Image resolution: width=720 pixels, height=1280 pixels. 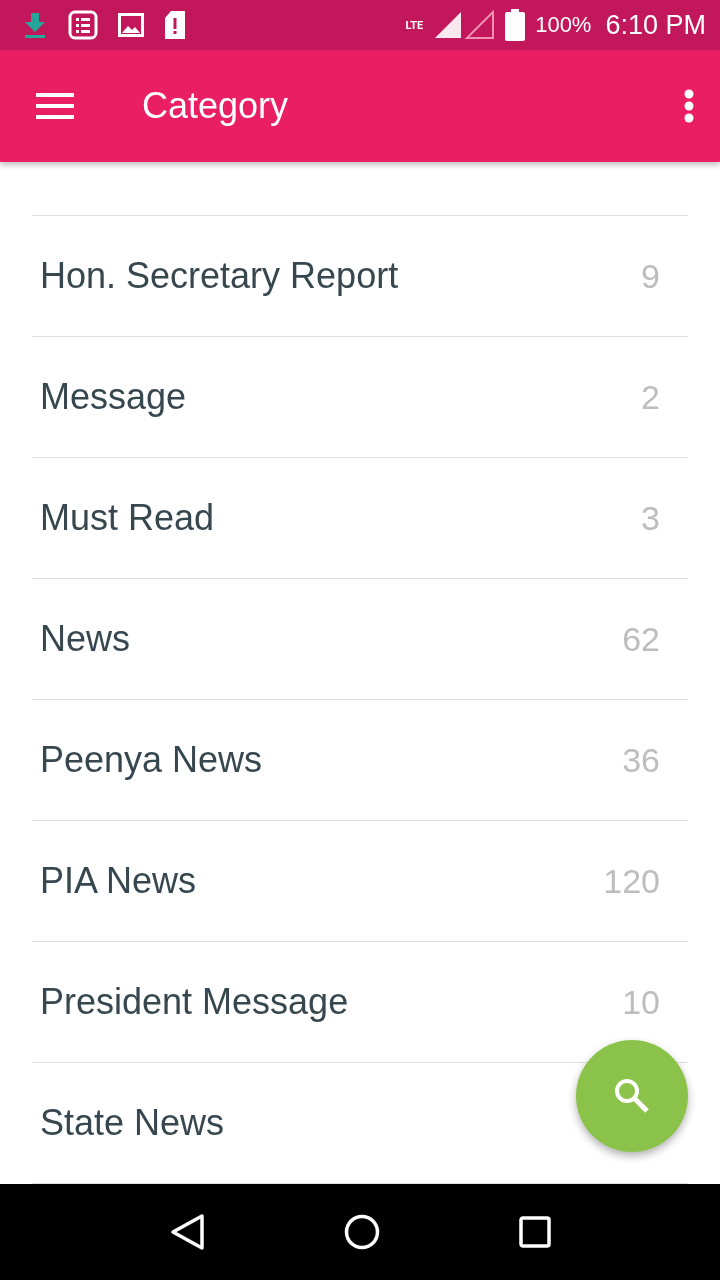 What do you see at coordinates (131, 25) in the screenshot?
I see `image-icon` at bounding box center [131, 25].